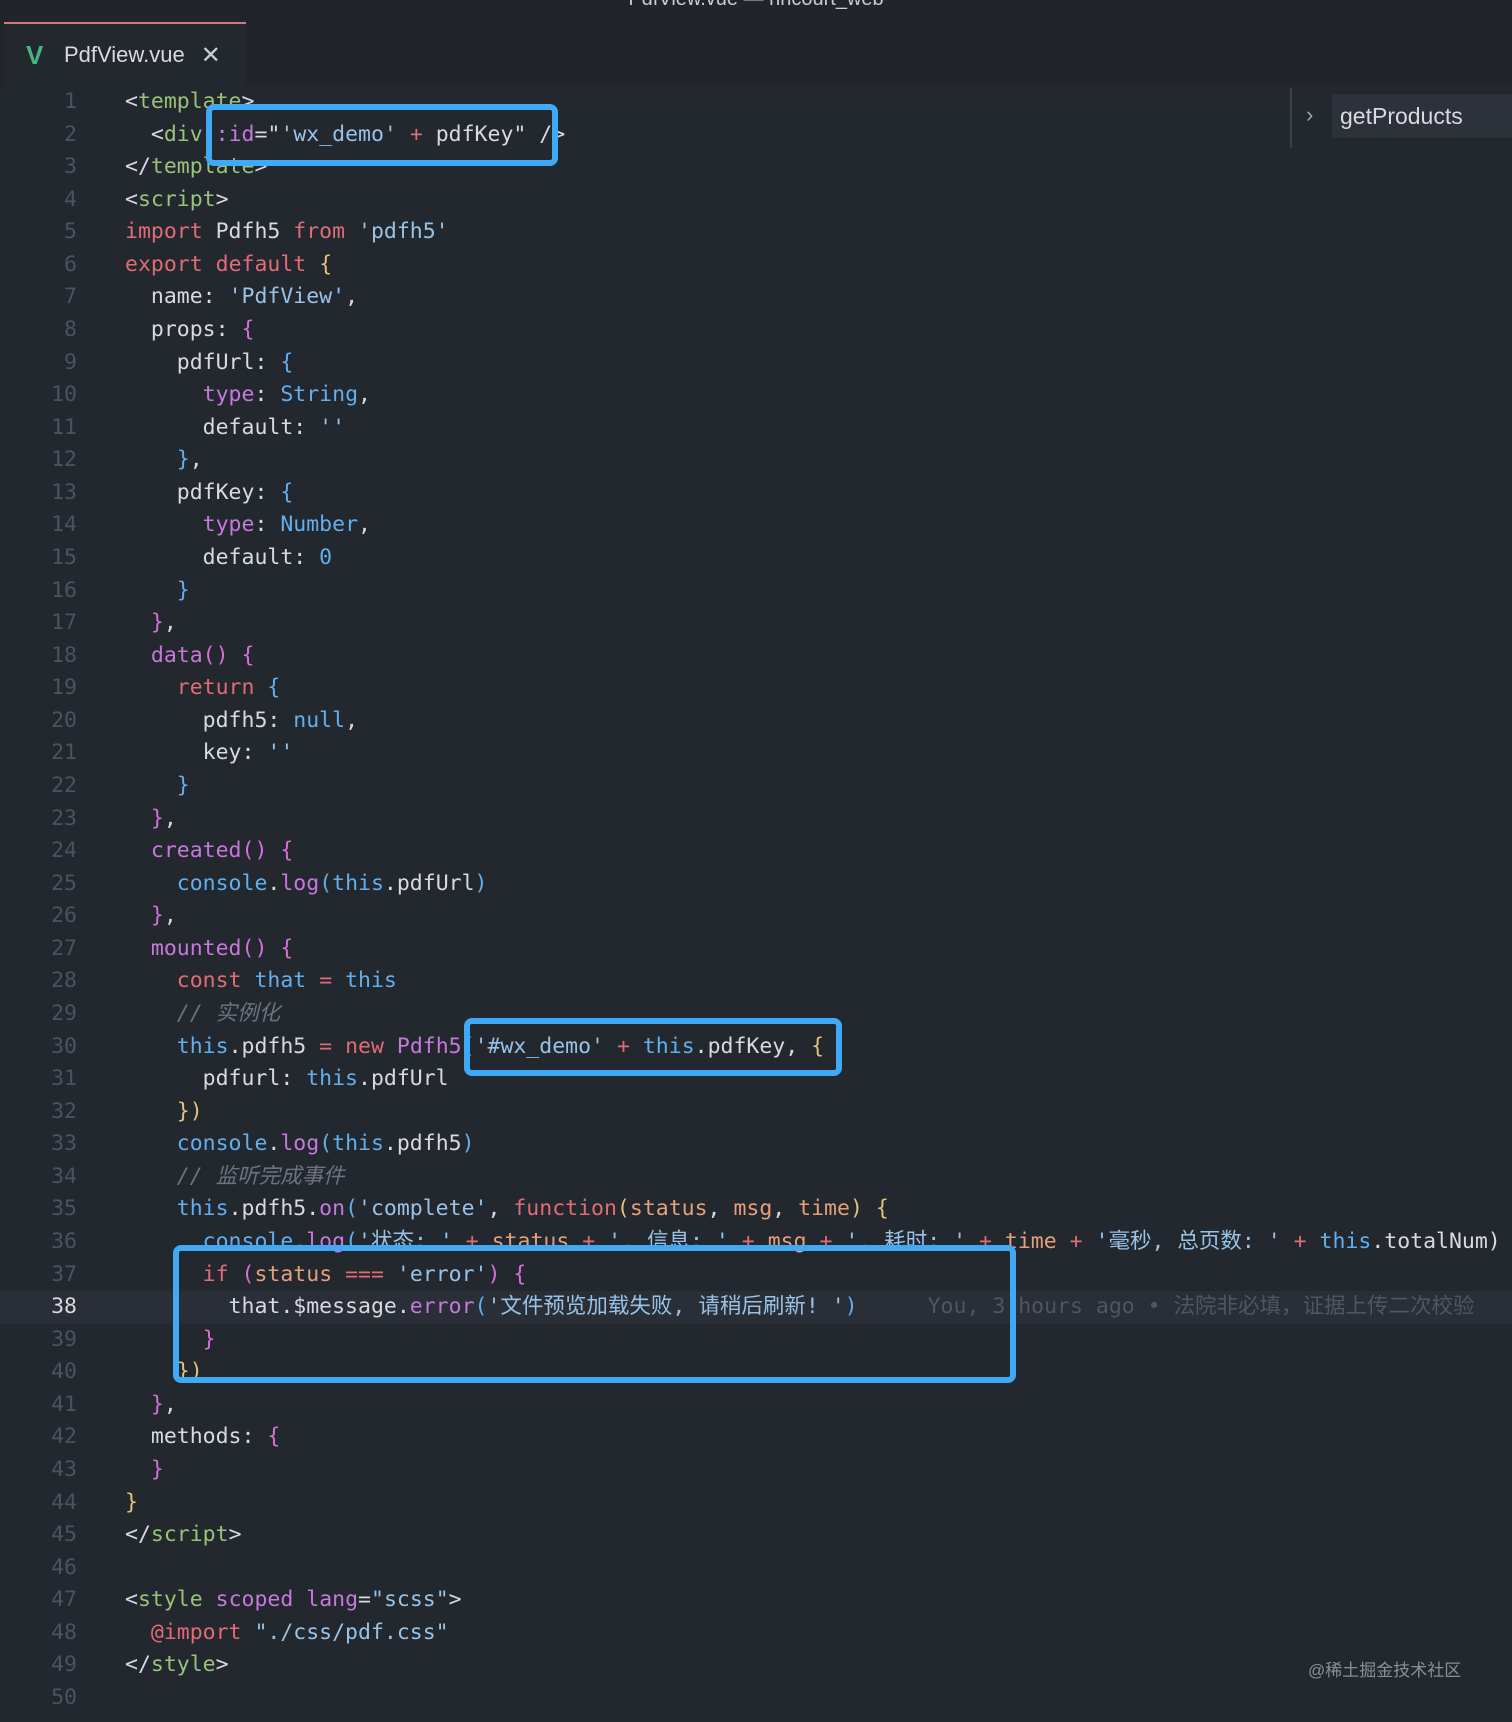 This screenshot has height=1722, width=1512. What do you see at coordinates (756, 330) in the screenshot?
I see `code-line: 8 props: {` at bounding box center [756, 330].